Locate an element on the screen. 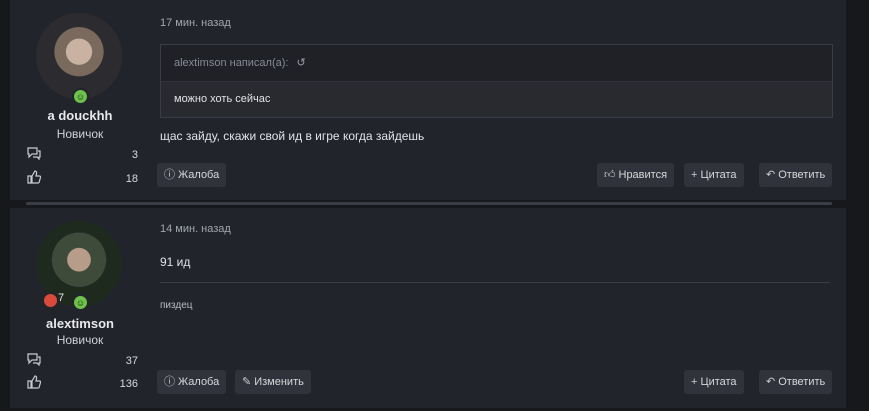 This screenshot has width=869, height=411. like-label: Нравится is located at coordinates (643, 175).